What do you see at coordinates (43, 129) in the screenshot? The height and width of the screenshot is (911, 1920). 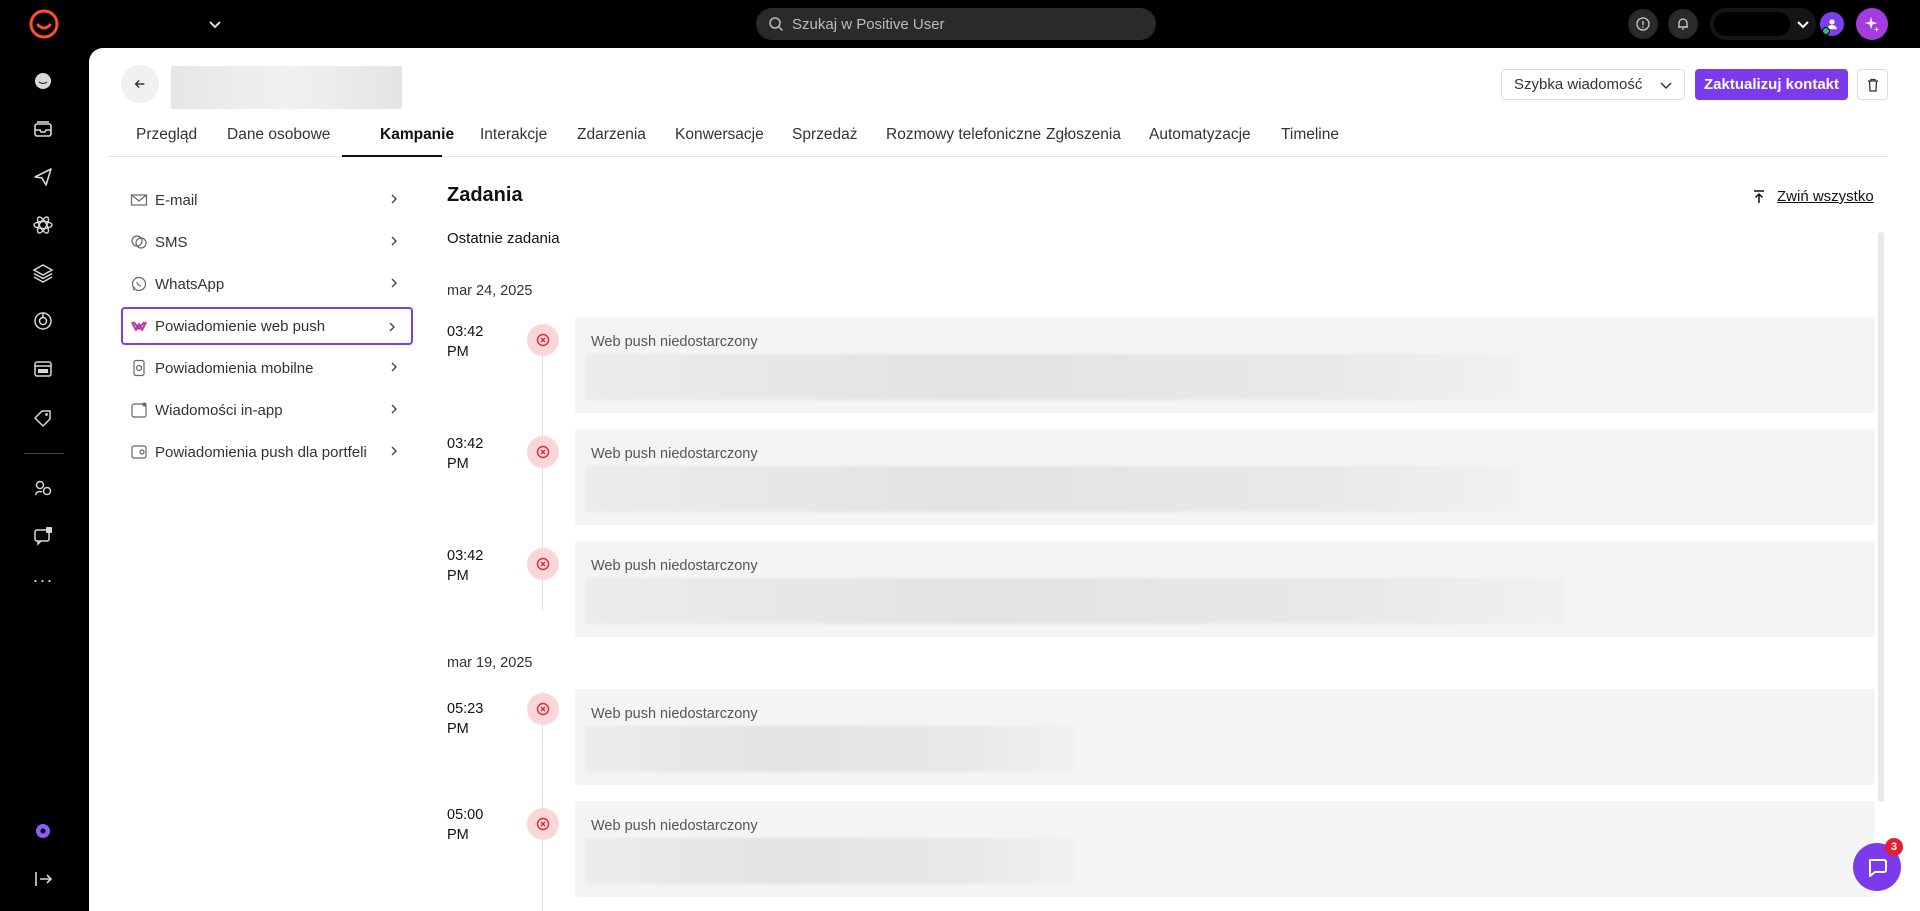 I see `nav-inbox-icon` at bounding box center [43, 129].